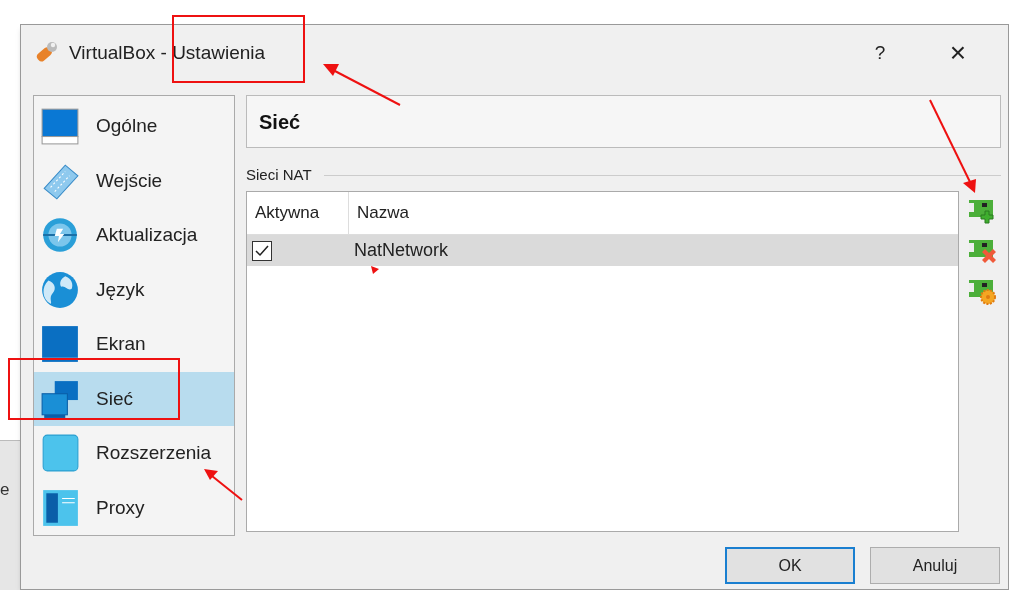 This screenshot has width=1009, height=590. What do you see at coordinates (401, 250) in the screenshot?
I see `table-cell-text: NatNetwork` at bounding box center [401, 250].